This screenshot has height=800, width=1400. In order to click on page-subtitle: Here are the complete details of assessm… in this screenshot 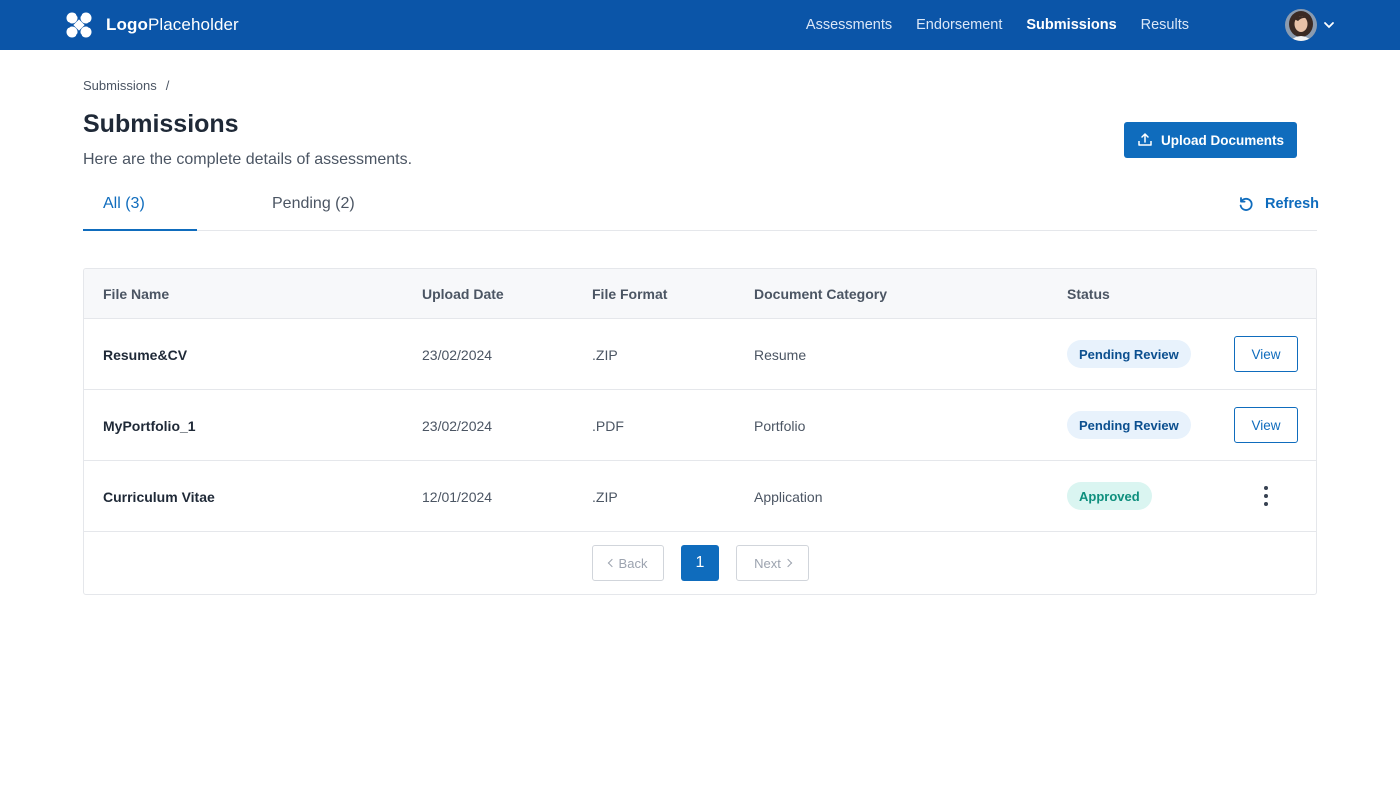, I will do `click(248, 159)`.